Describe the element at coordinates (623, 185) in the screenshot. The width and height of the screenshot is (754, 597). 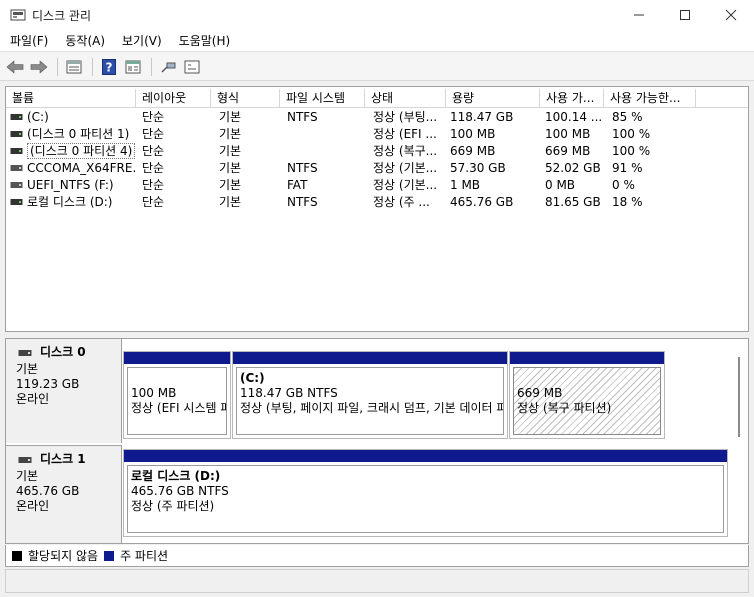
I see `volume-percent-free: 0 %` at that location.